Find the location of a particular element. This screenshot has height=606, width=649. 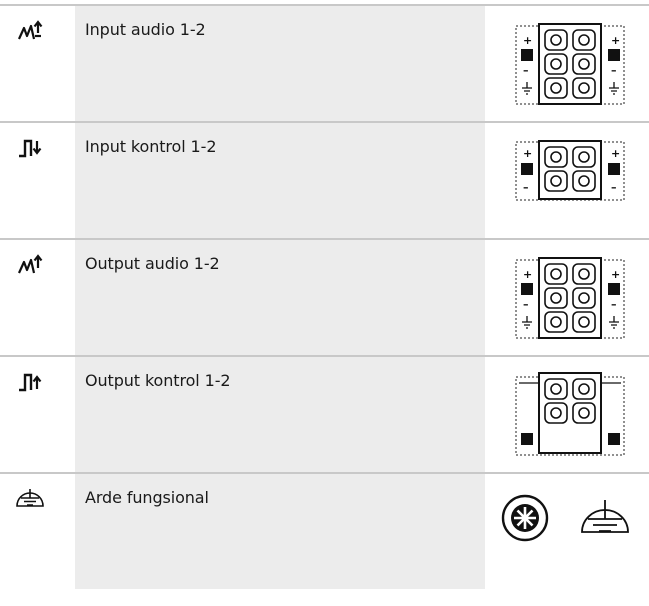

label-cell: Arde fungsional is located at coordinates (280, 531).